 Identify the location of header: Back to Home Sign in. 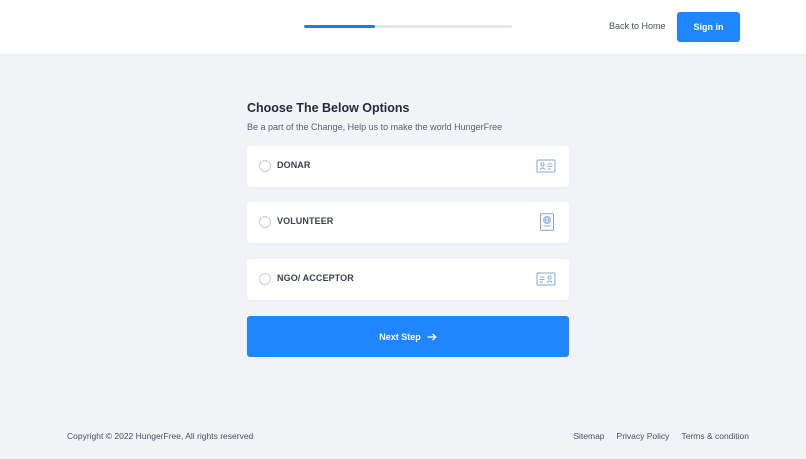
(403, 27).